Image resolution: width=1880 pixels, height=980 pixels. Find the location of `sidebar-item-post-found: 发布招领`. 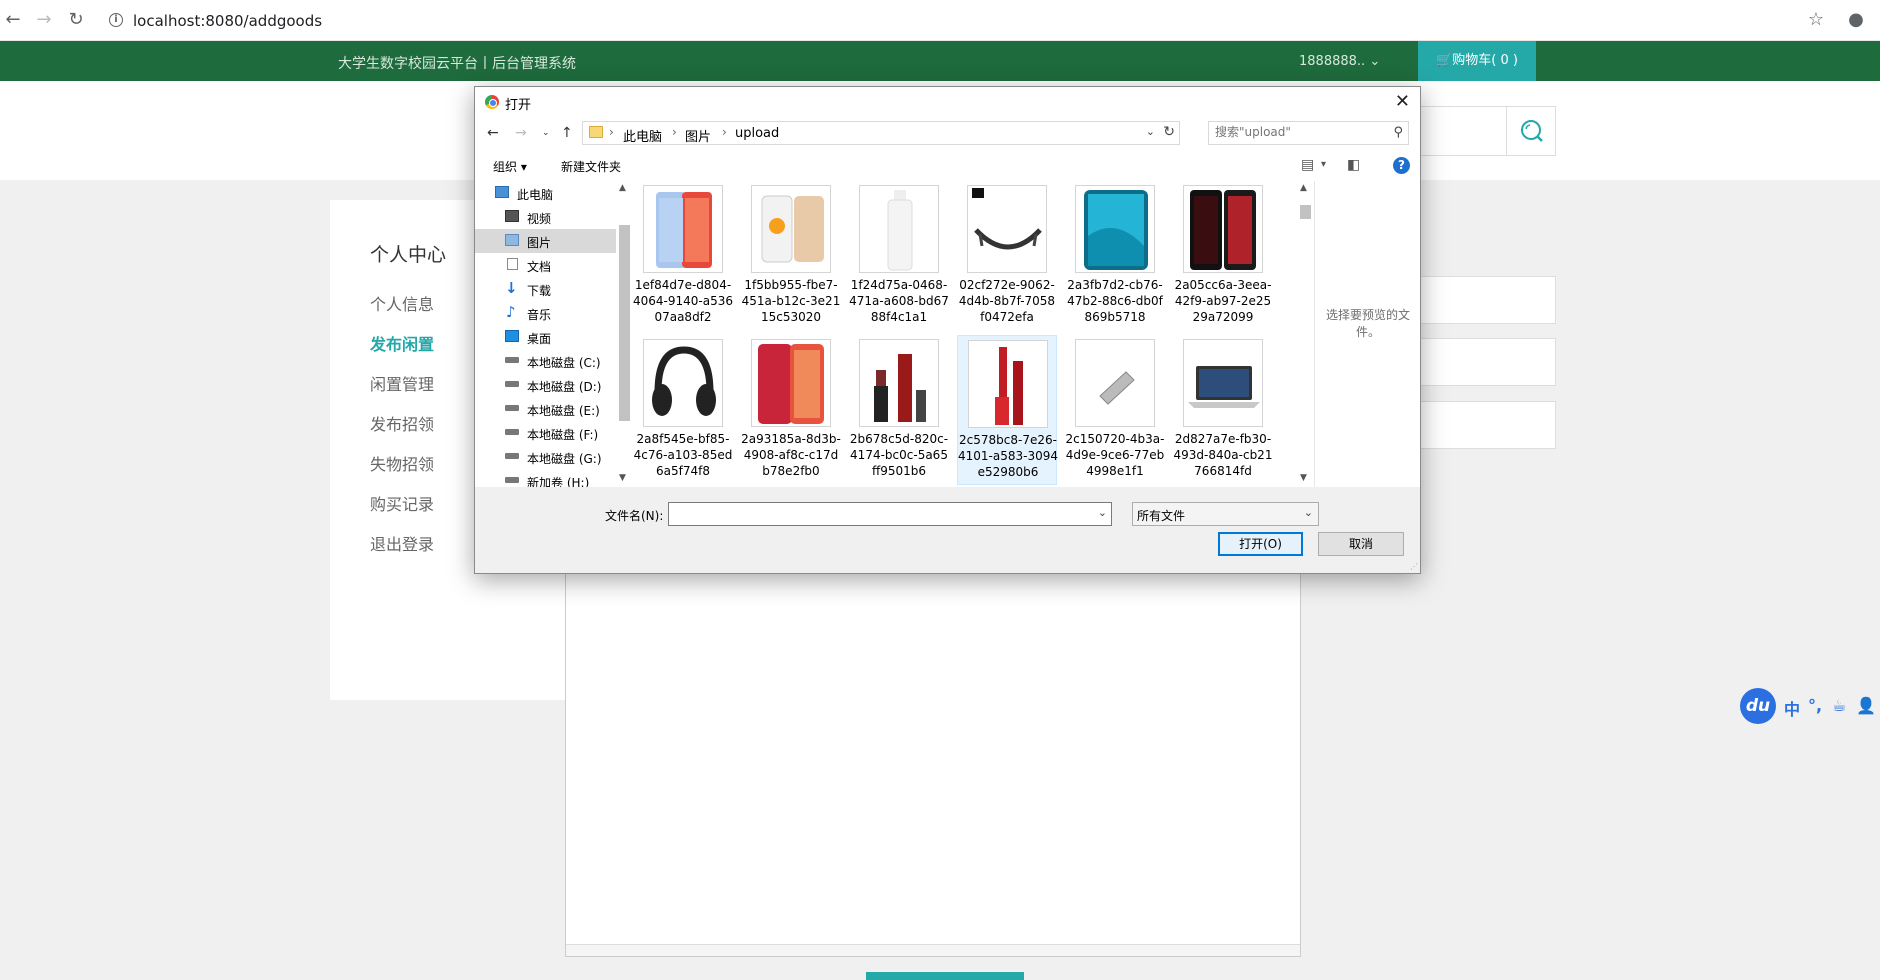

sidebar-item-post-found: 发布招领 is located at coordinates (402, 423).